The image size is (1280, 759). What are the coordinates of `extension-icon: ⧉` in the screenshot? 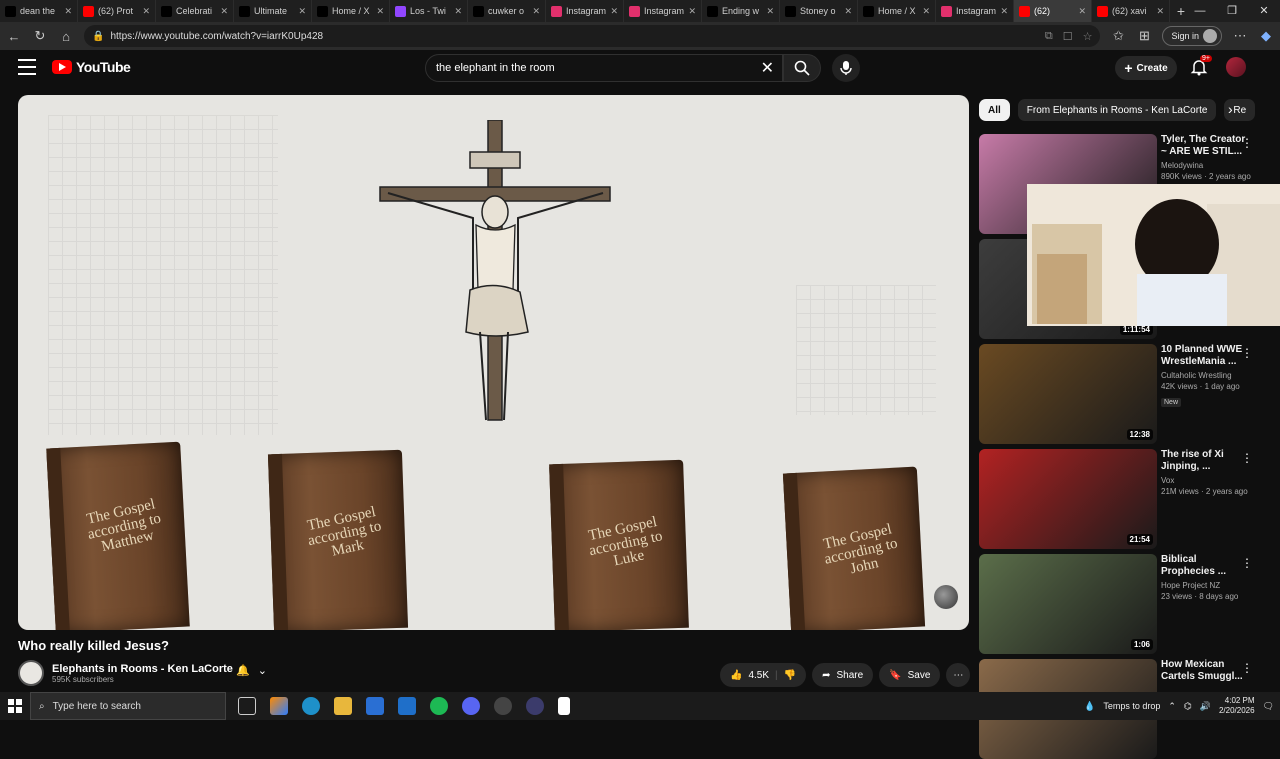 It's located at (1049, 36).